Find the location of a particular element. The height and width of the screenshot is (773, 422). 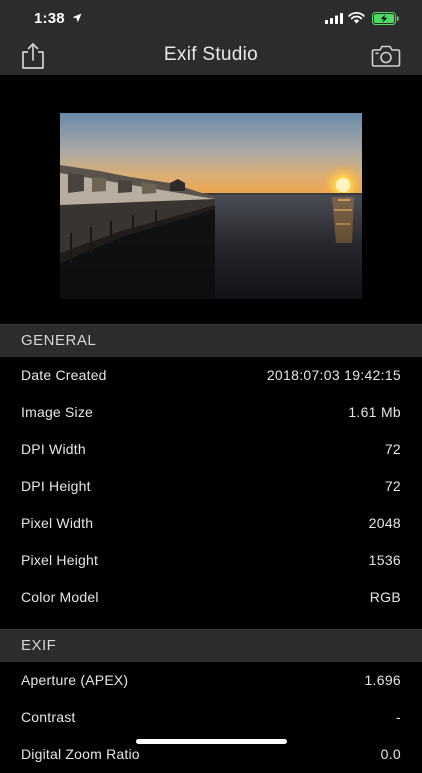

page-title: Exif Studio is located at coordinates (211, 54).